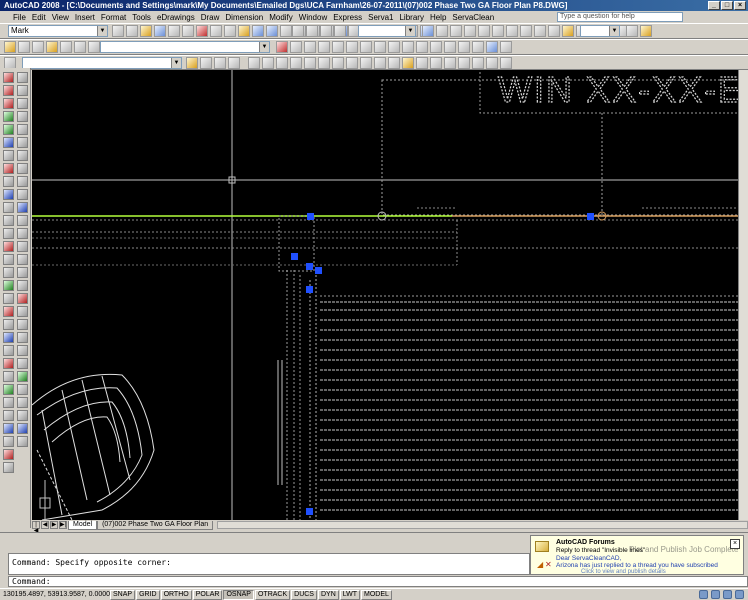  Describe the element at coordinates (22, 272) in the screenshot. I see `move-tool-icon` at that location.